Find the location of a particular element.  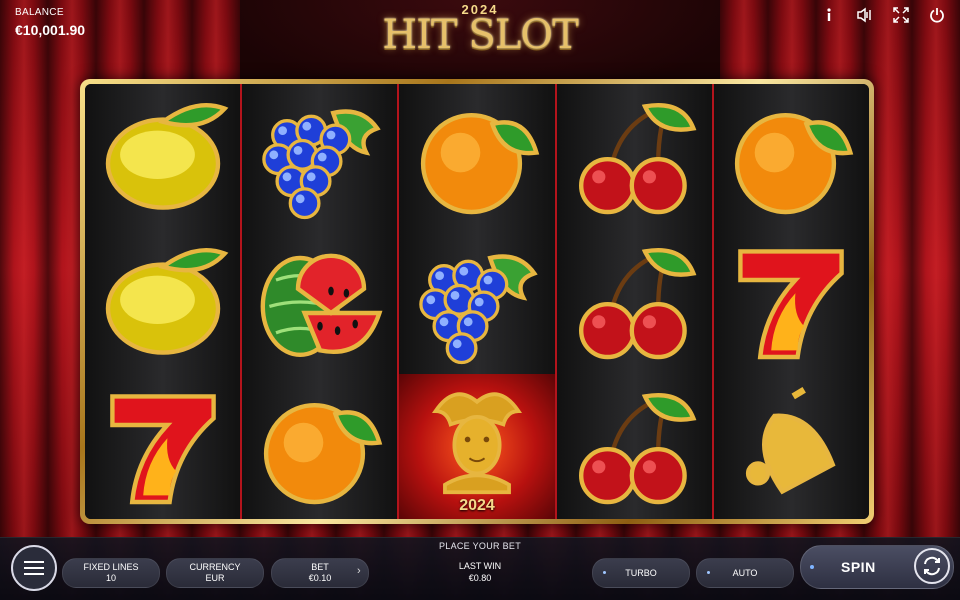

turbo-indicator is located at coordinates (604, 572).